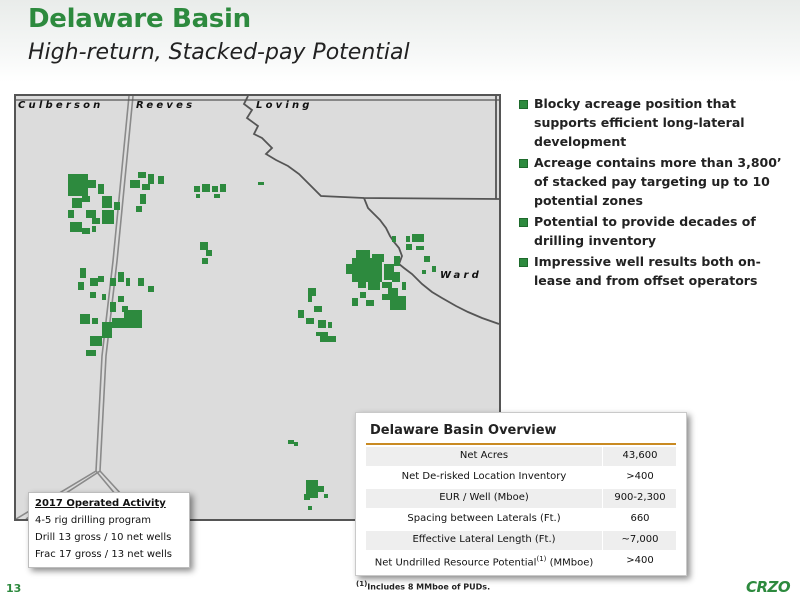 The image size is (800, 600). What do you see at coordinates (640, 455) in the screenshot?
I see `row-value: 43,600` at bounding box center [640, 455].